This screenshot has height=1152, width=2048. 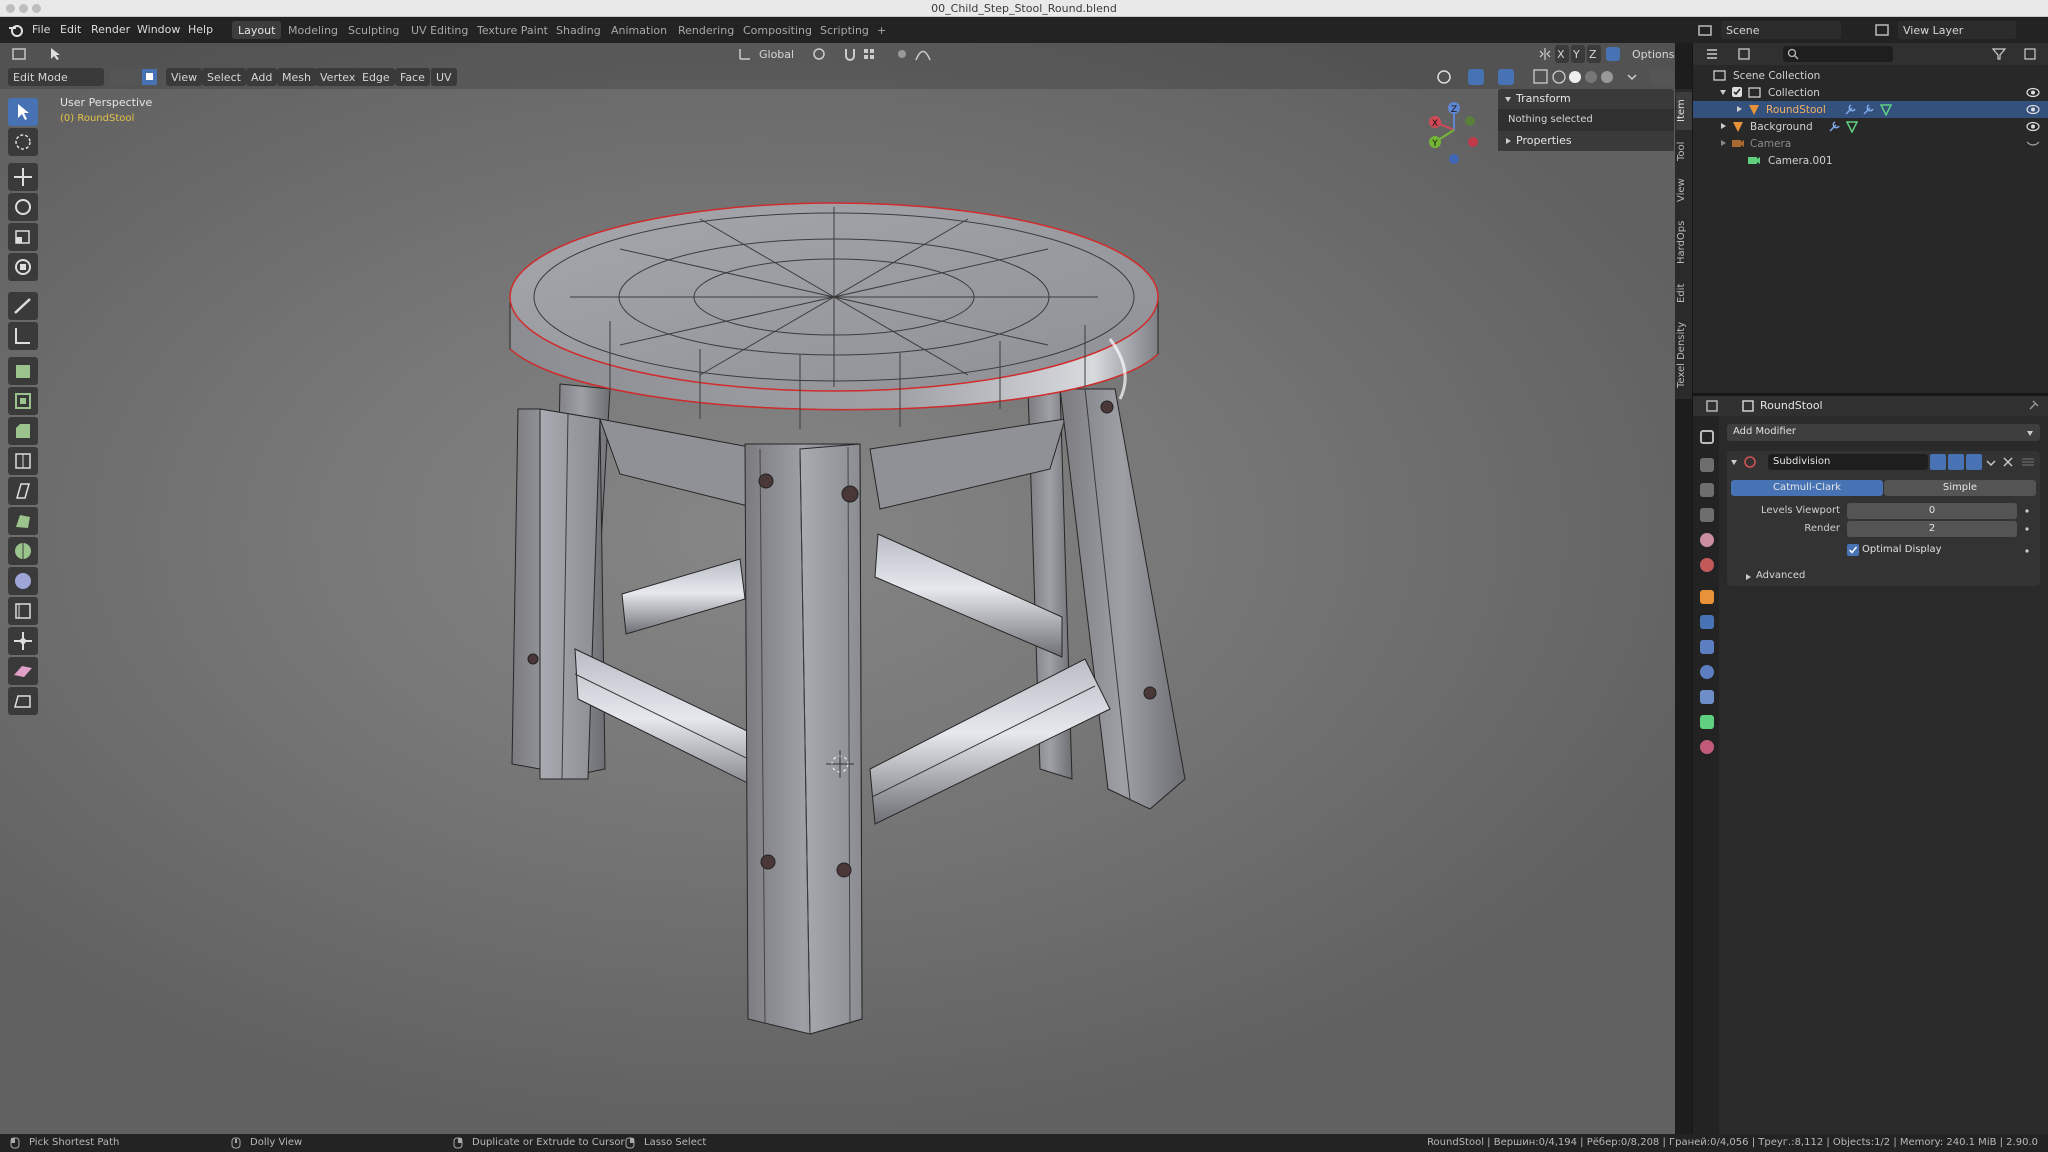 I want to click on outliner-row-camera: Camera, so click(x=1870, y=143).